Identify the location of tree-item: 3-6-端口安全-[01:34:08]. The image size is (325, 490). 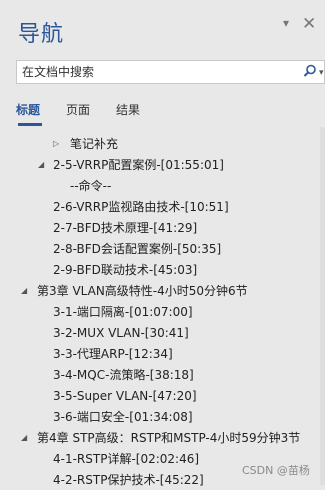
(160, 417).